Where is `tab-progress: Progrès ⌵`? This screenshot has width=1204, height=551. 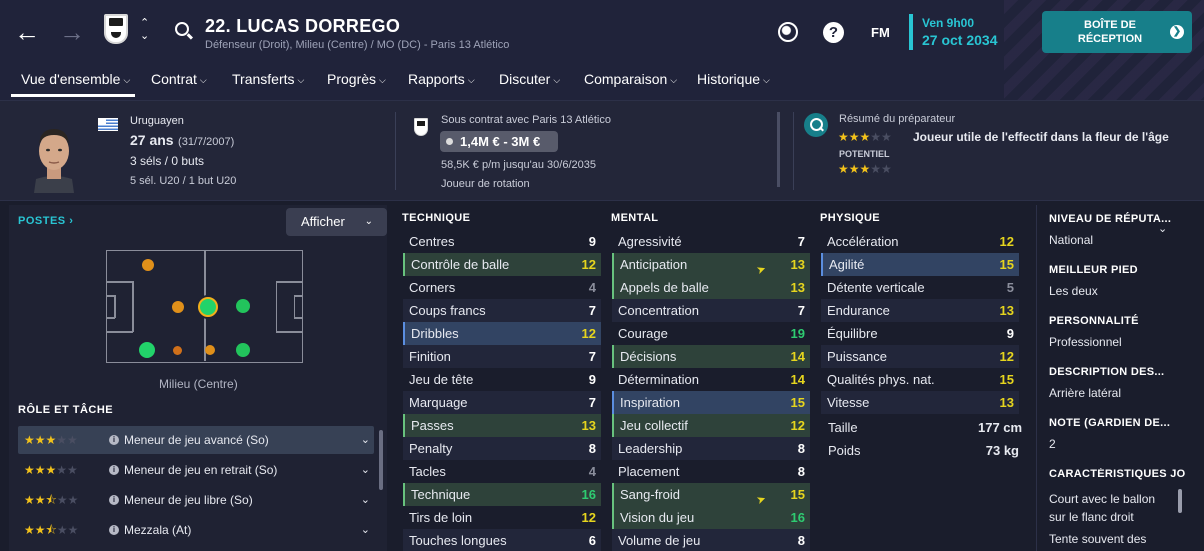
tab-progress: Progrès ⌵ is located at coordinates (356, 79).